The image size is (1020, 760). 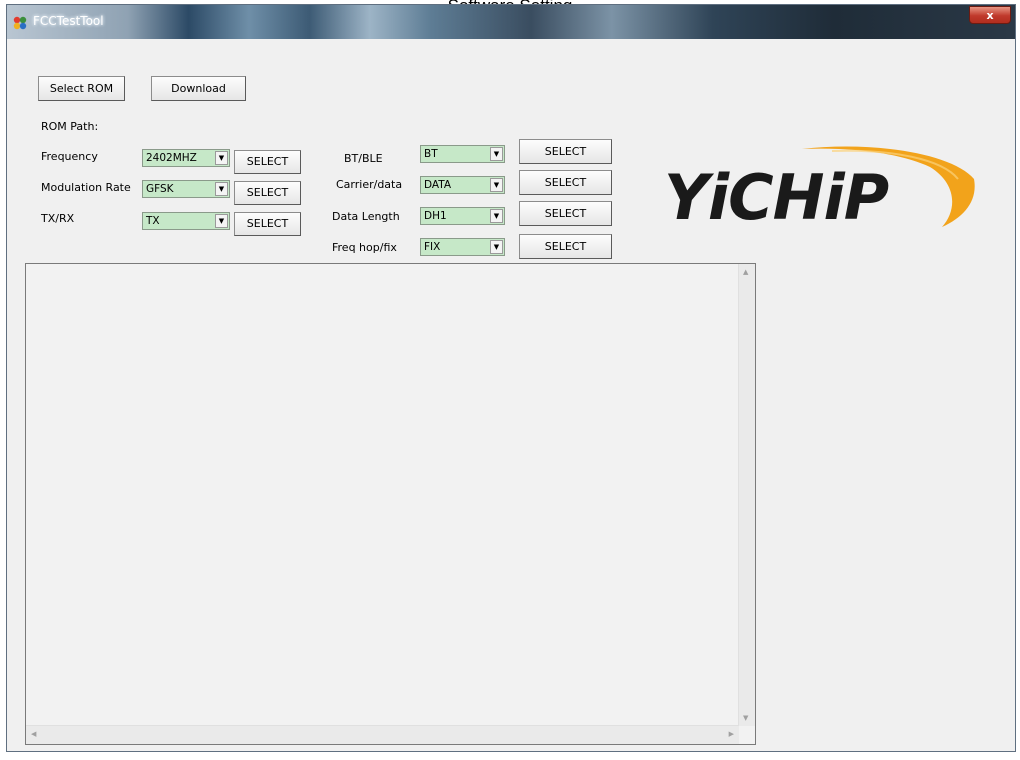 I want to click on modulation-rate-label: Modulation Rate, so click(x=86, y=187).